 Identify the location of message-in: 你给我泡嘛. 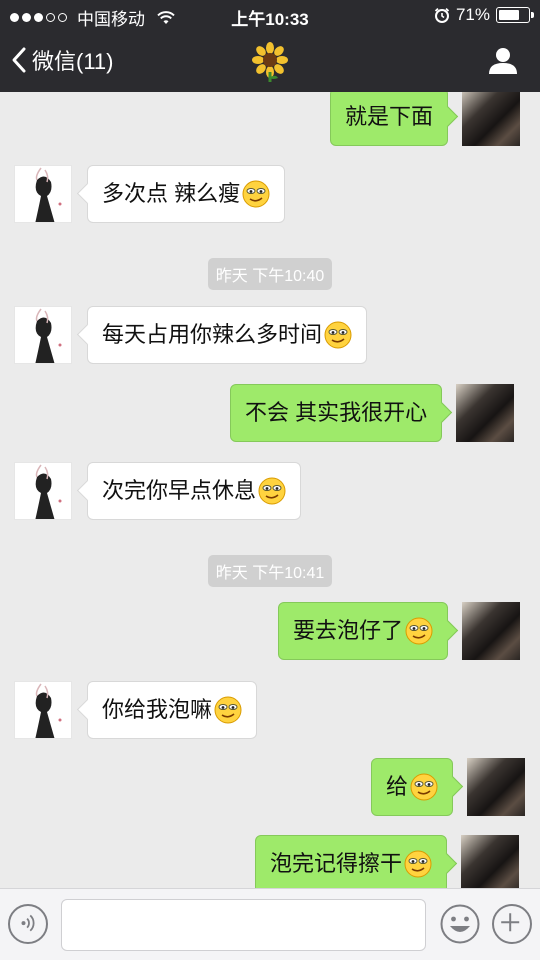
(136, 710).